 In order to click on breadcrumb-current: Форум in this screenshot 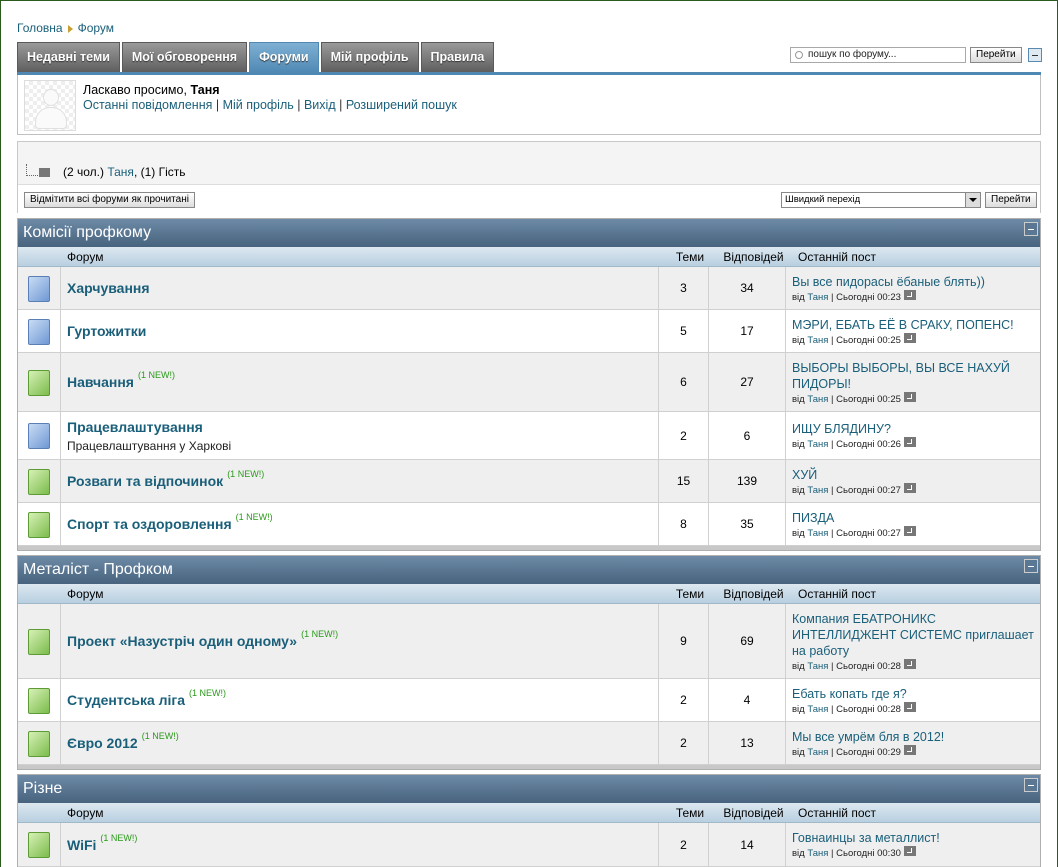, I will do `click(96, 28)`.